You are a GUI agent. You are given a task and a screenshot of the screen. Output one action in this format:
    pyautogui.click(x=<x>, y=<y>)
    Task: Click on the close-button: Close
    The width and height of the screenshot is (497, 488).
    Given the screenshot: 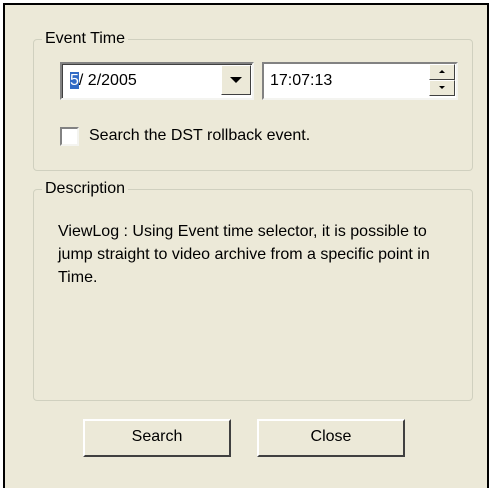 What is the action you would take?
    pyautogui.click(x=331, y=438)
    